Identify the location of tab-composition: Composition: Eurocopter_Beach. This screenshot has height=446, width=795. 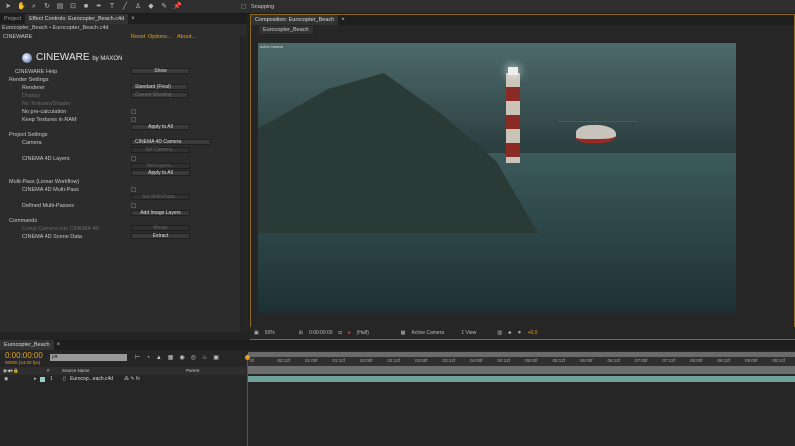
(295, 20).